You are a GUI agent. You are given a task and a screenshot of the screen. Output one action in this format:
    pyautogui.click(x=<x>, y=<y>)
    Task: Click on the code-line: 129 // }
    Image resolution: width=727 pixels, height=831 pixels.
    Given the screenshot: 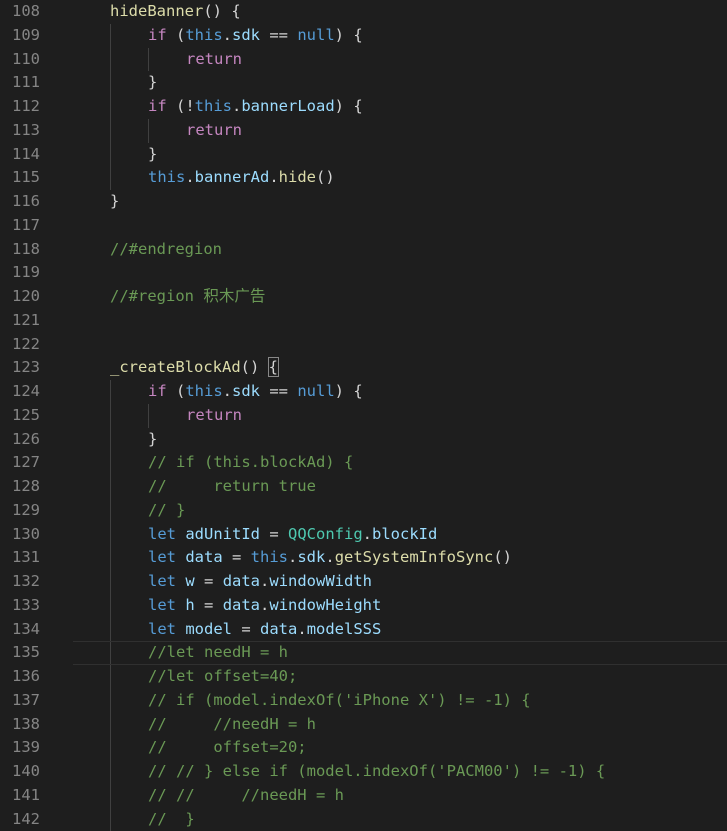 What is the action you would take?
    pyautogui.click(x=363, y=510)
    